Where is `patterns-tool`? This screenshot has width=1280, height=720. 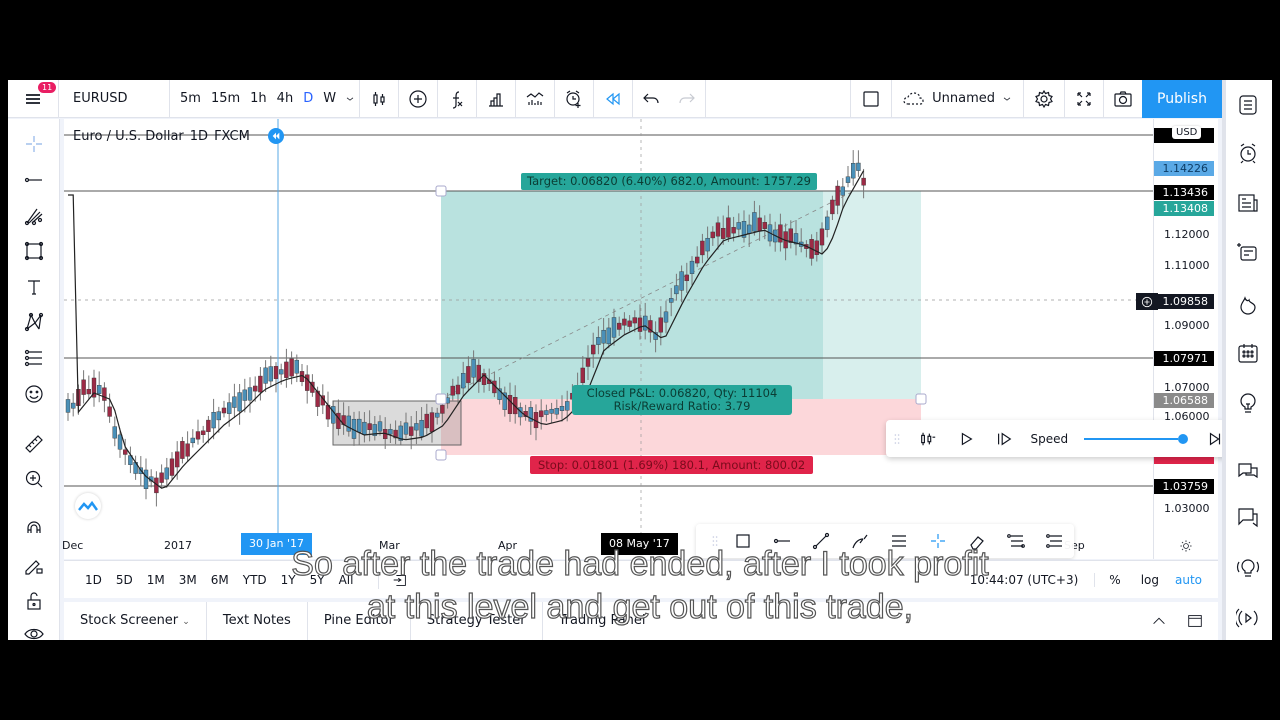 patterns-tool is located at coordinates (34, 322).